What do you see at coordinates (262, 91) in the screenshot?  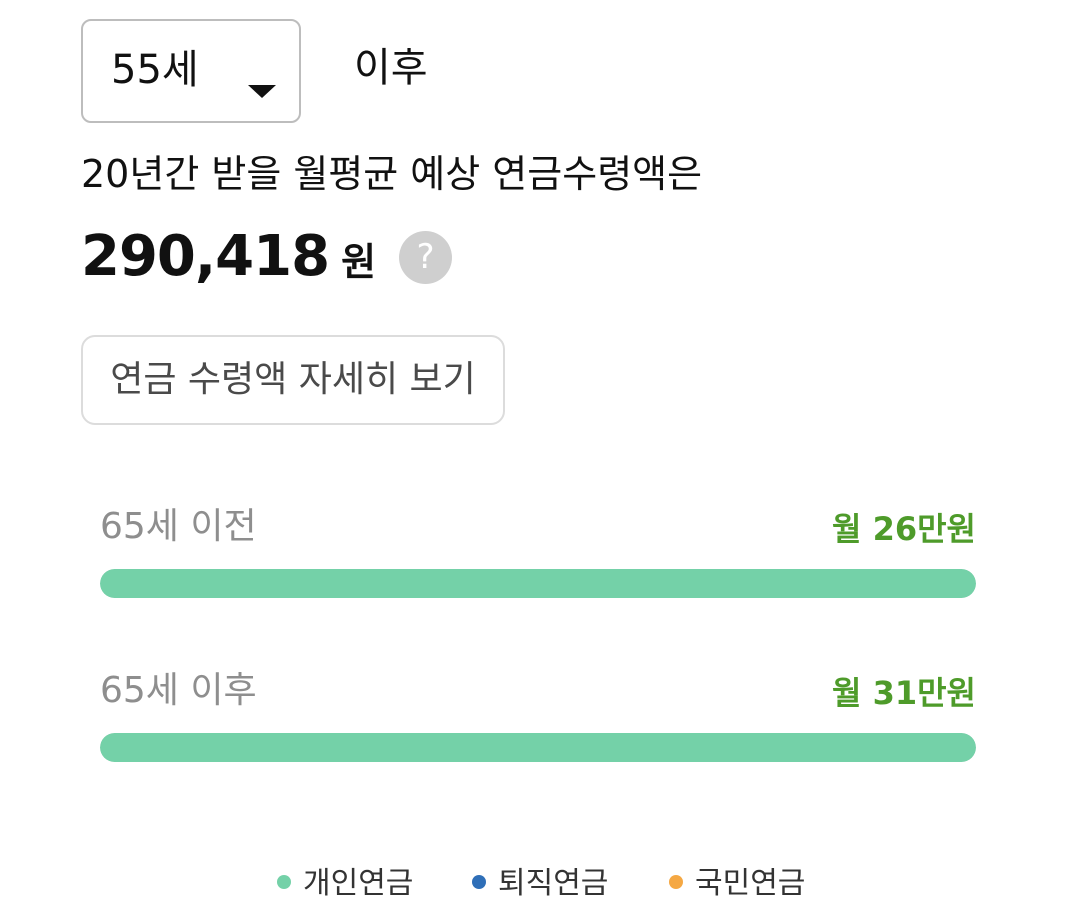 I see `caret-down-icon` at bounding box center [262, 91].